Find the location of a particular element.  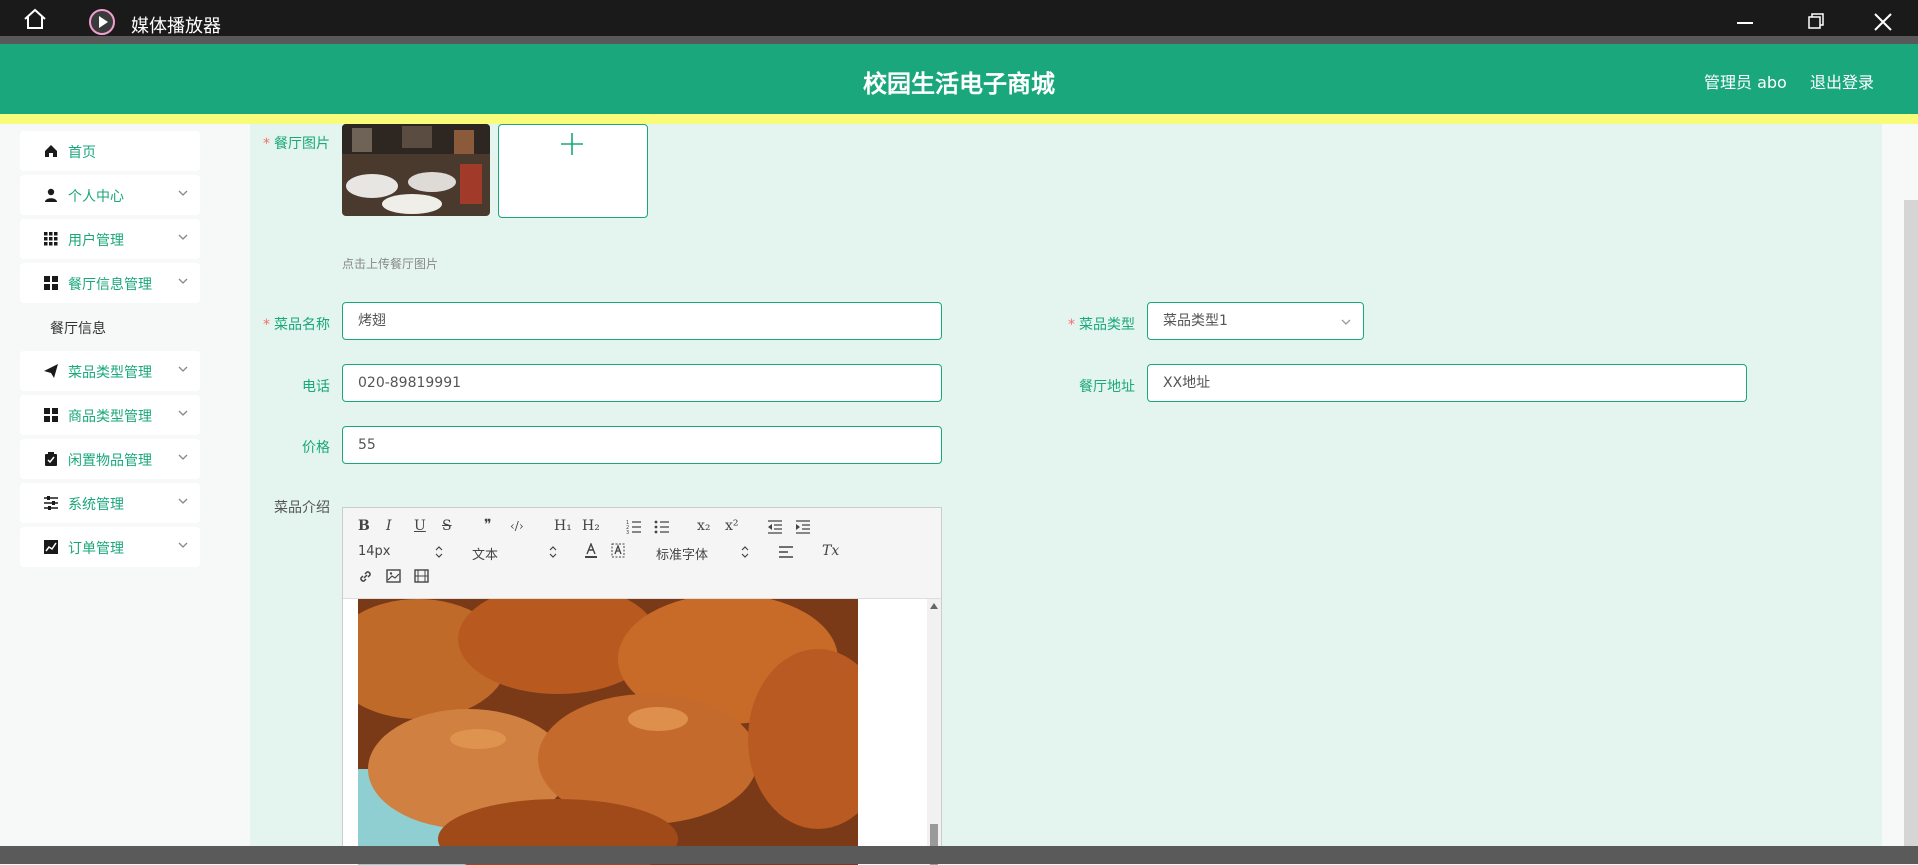

chicken-wings-photo is located at coordinates (608, 732).